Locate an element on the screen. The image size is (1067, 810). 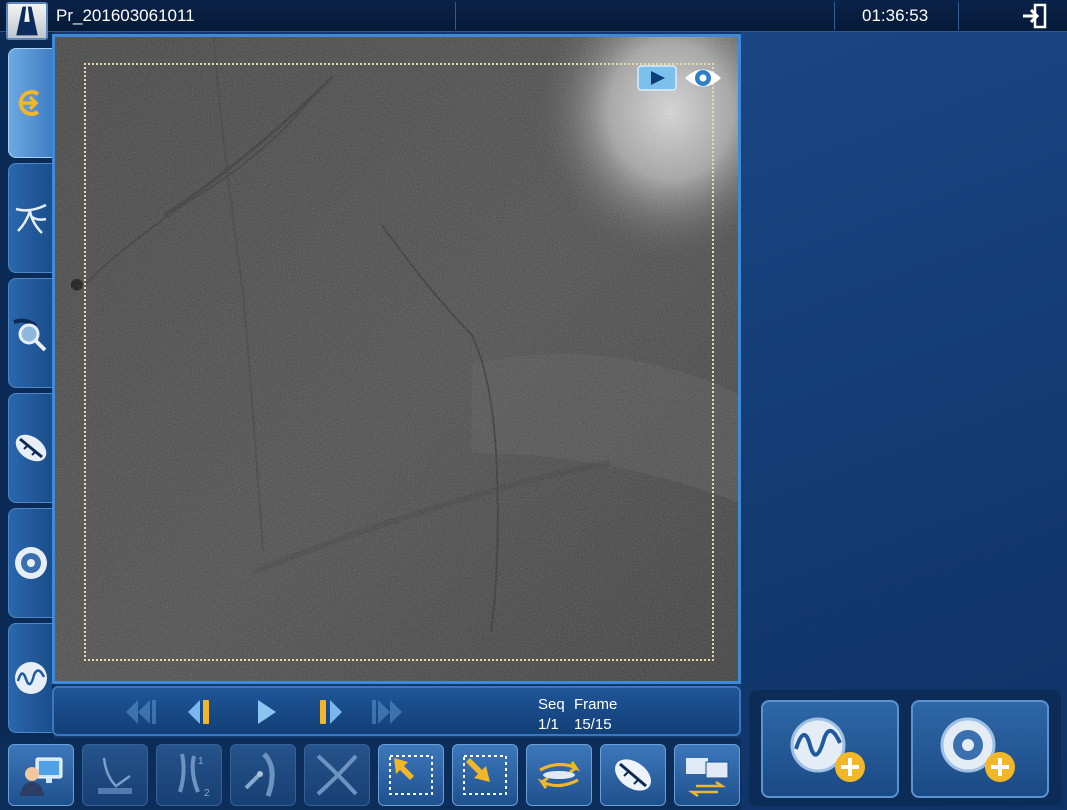
patient-monitor-button is located at coordinates (41, 775).